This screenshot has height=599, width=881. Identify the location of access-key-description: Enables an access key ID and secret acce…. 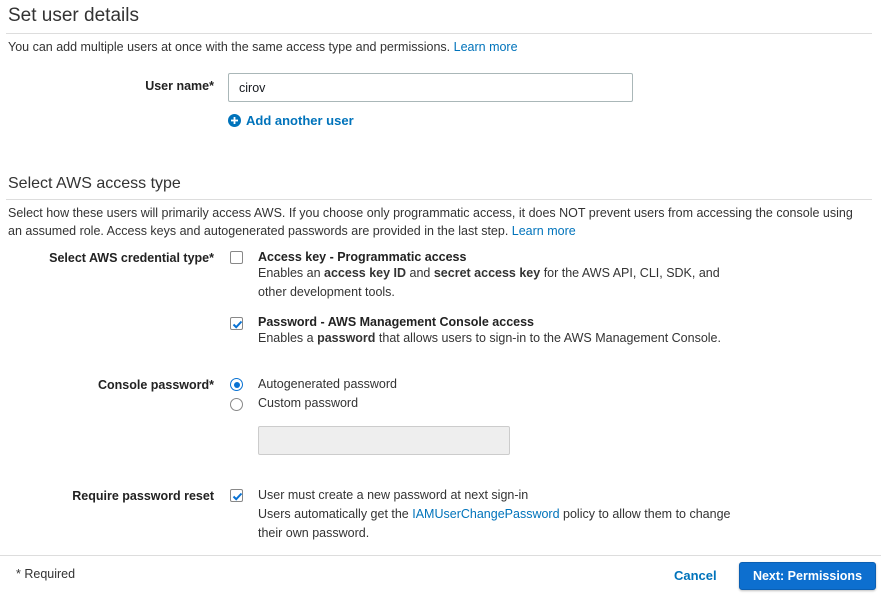
(489, 282).